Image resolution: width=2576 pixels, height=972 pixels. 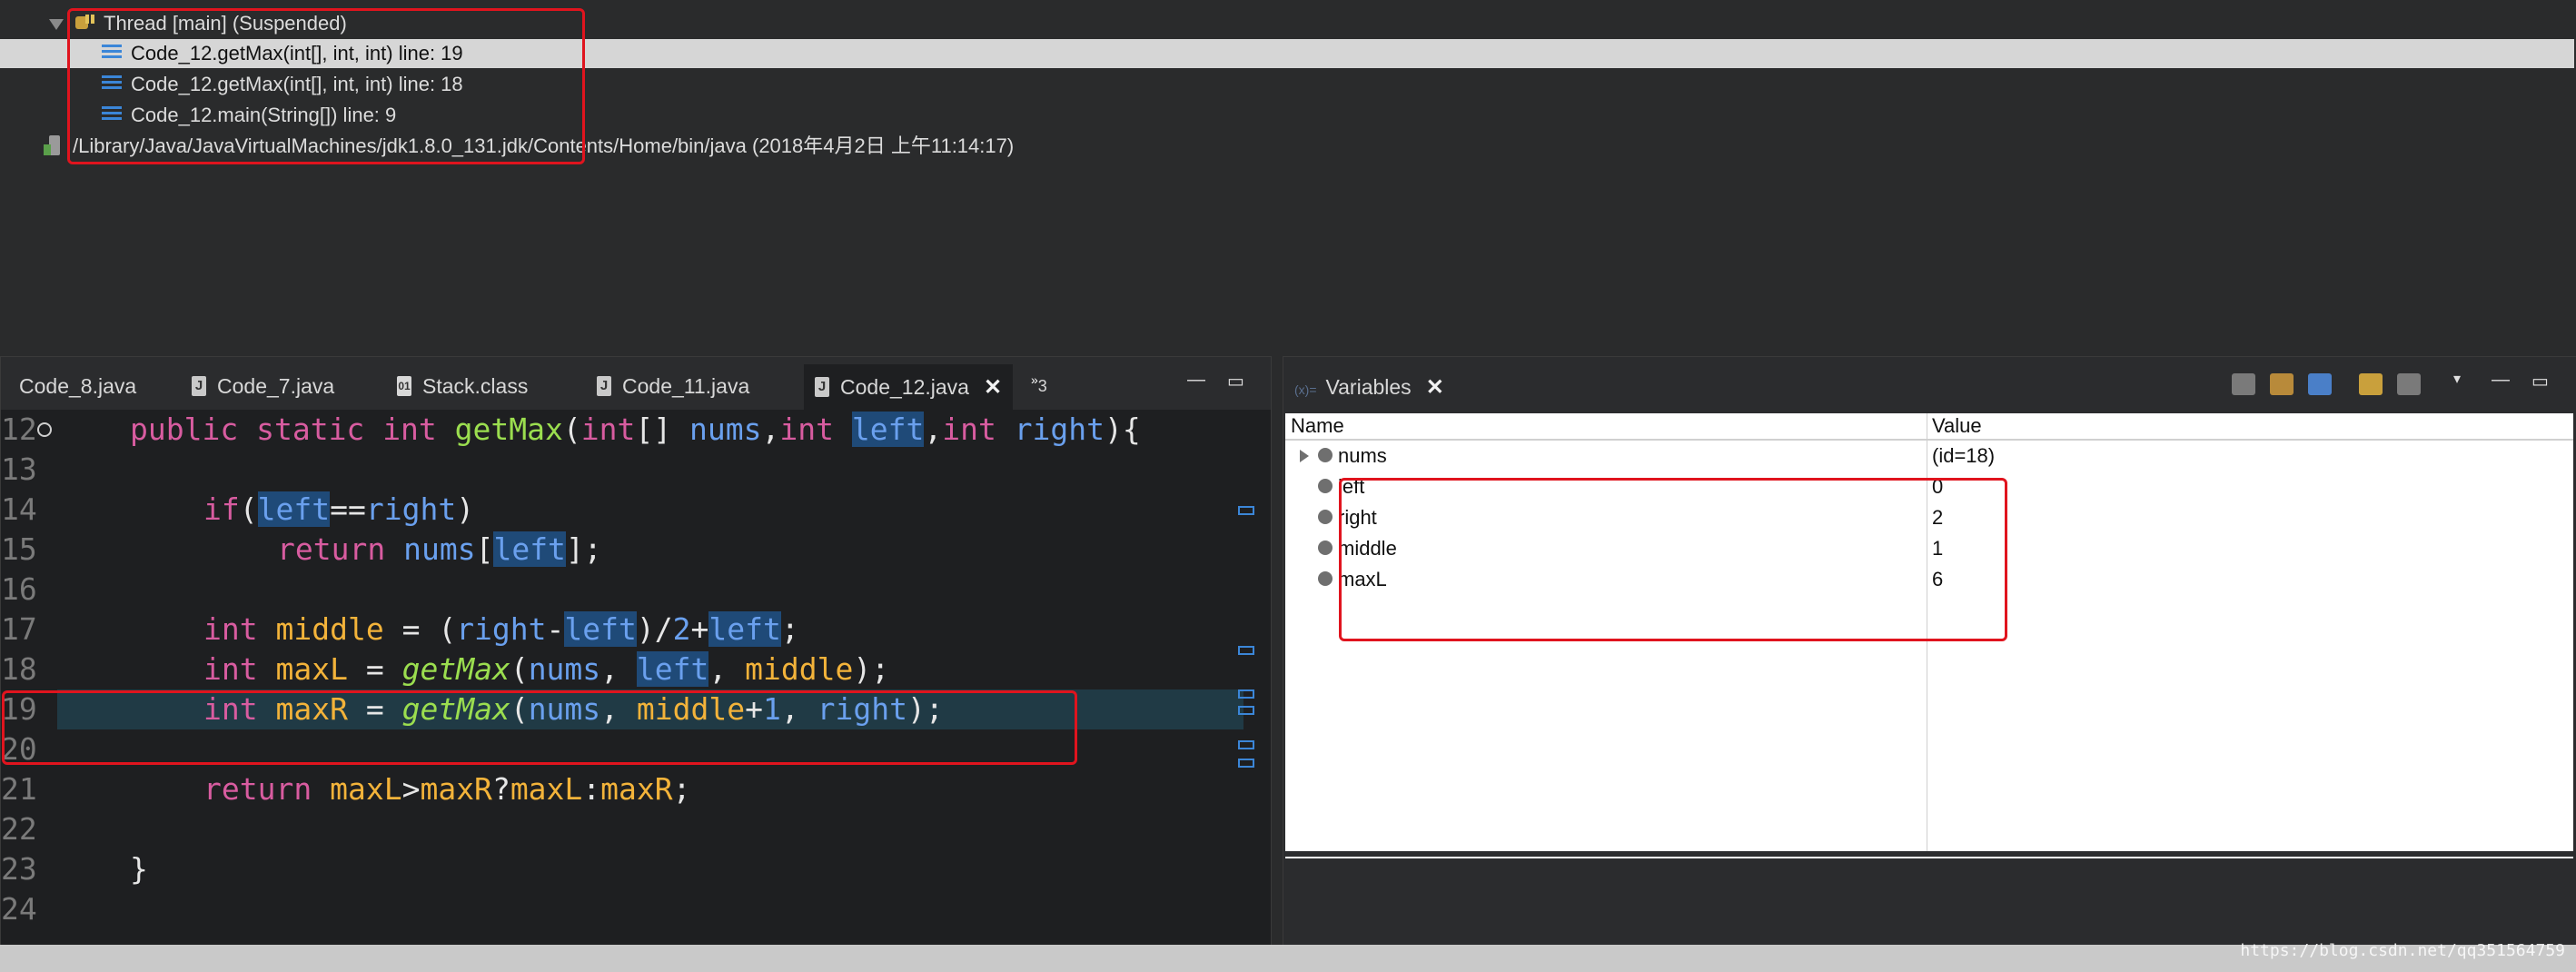 I want to click on watermark: https://blog.csdn.net/qq351564759, so click(x=2402, y=950).